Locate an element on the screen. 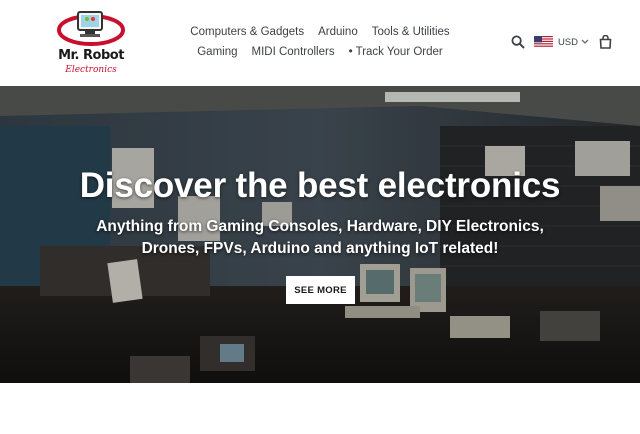  robot-monitor-logo-icon is located at coordinates (91, 28).